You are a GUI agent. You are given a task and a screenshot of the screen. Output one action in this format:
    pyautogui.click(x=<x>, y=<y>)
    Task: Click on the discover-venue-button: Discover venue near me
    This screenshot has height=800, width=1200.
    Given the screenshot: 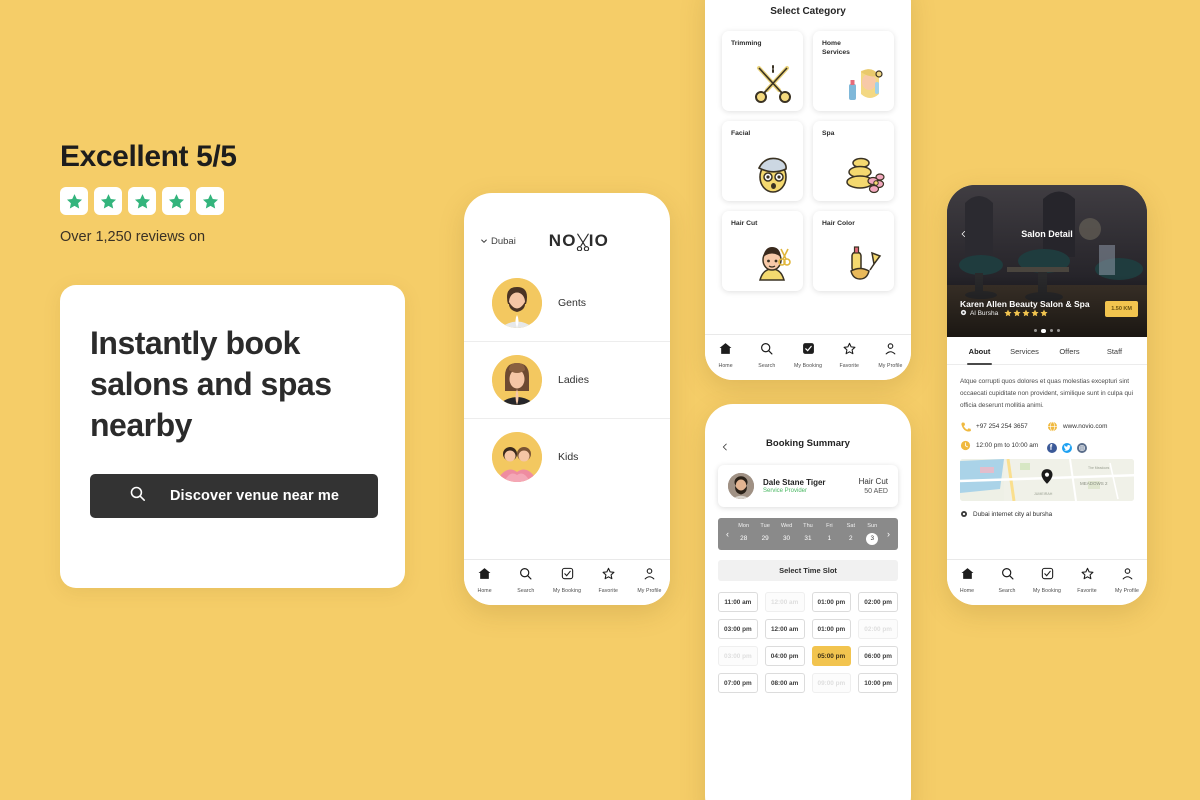 What is the action you would take?
    pyautogui.click(x=234, y=495)
    